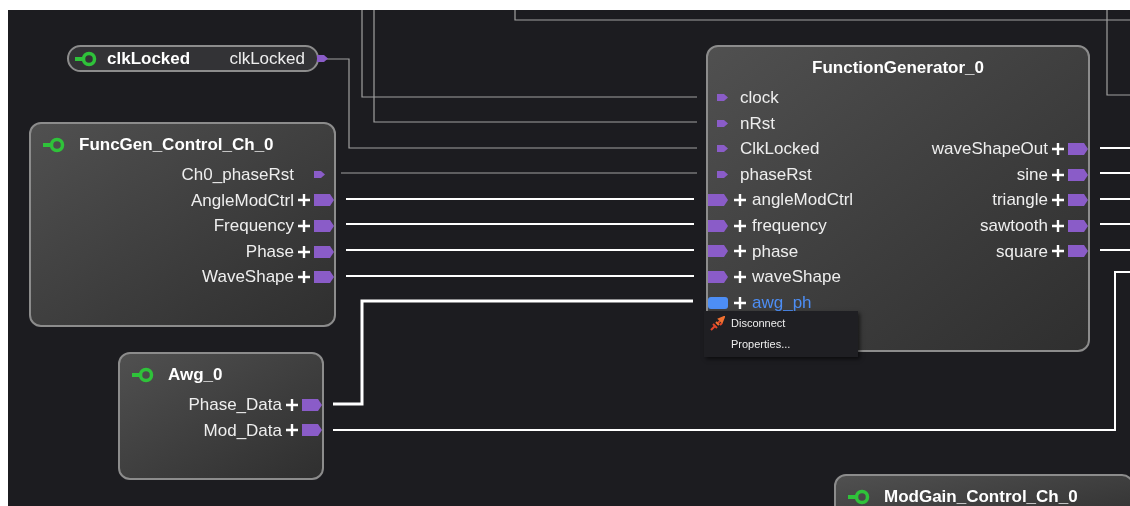  I want to click on port-label: Ch0_phaseRst, so click(237, 175).